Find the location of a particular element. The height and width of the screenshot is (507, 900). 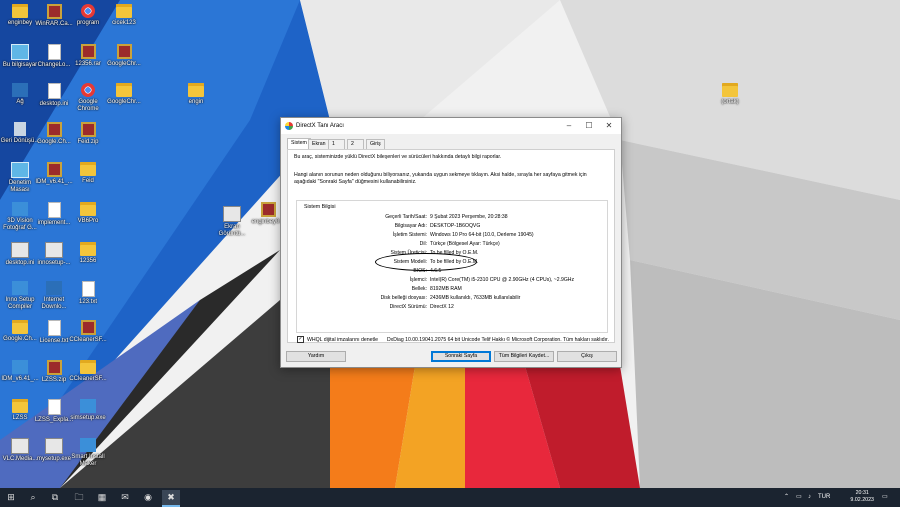

pc-icon is located at coordinates (20, 52).